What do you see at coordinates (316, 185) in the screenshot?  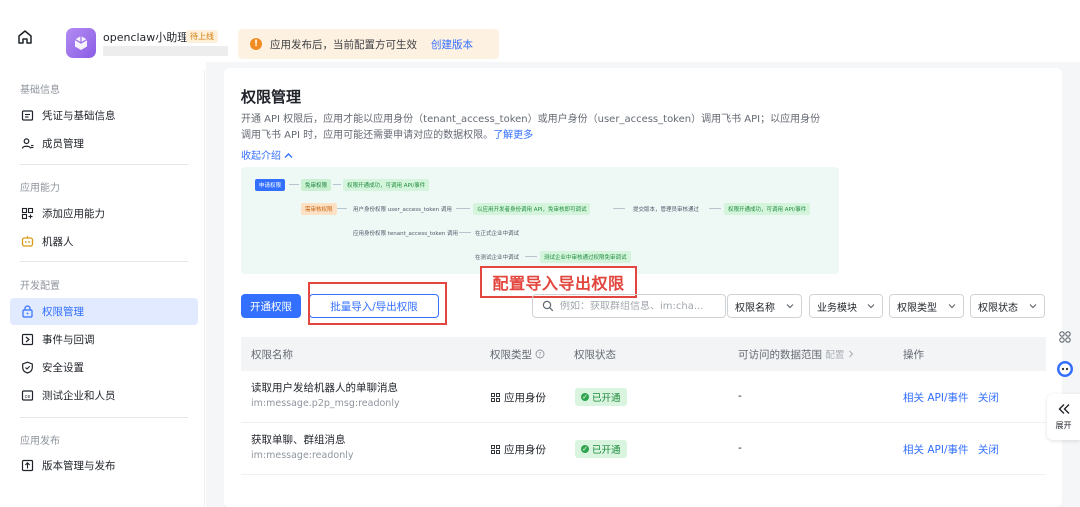 I see `flow-no-review: 免审权限` at bounding box center [316, 185].